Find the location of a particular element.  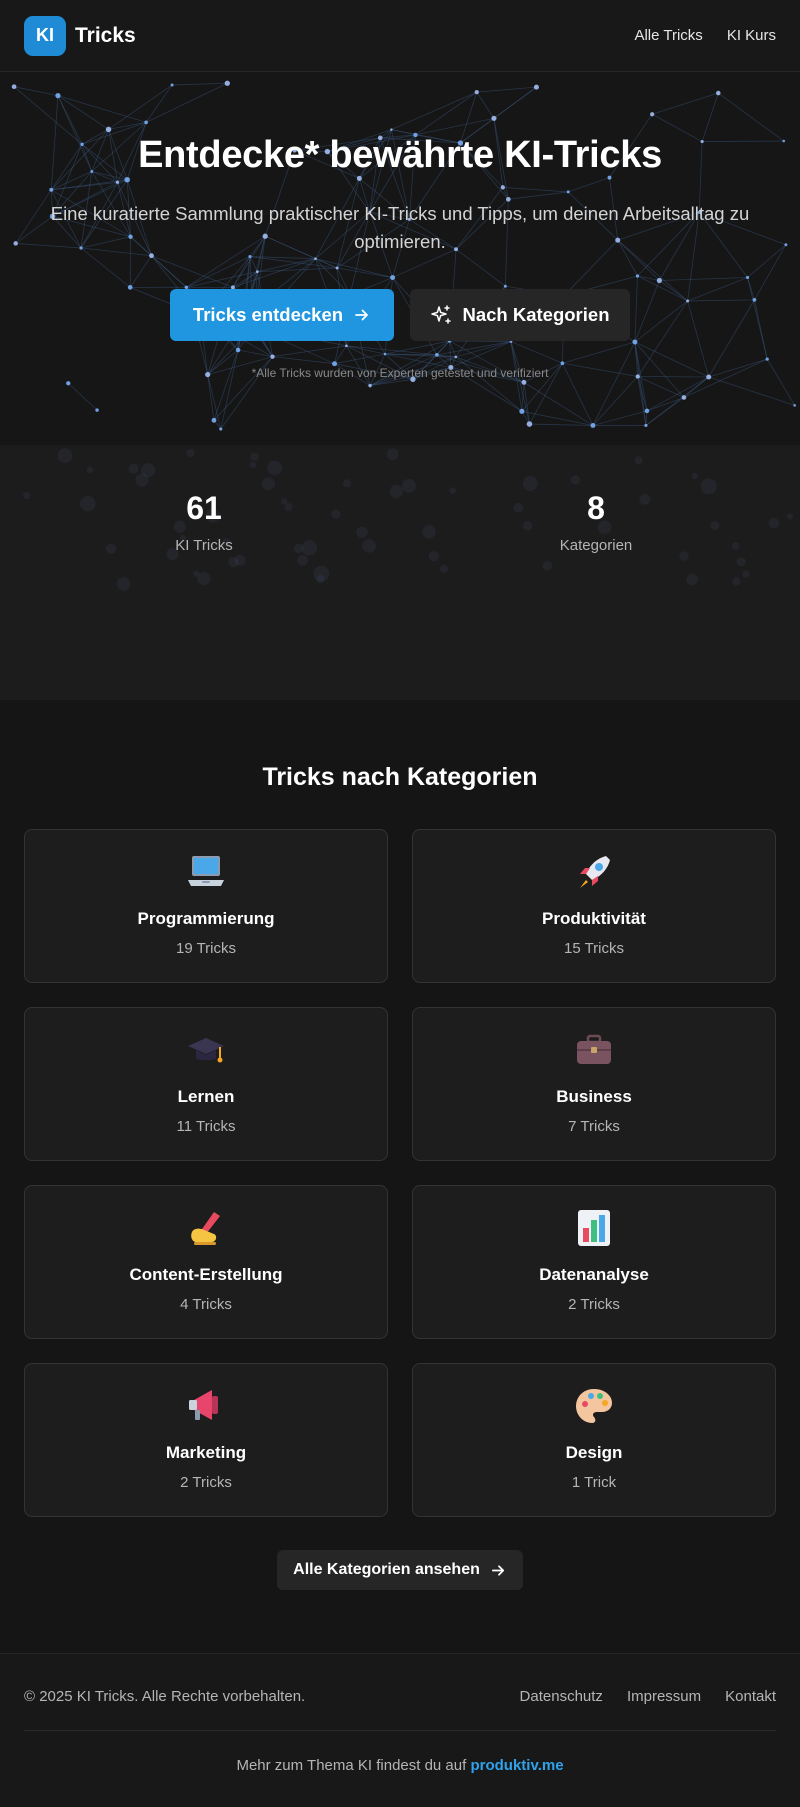

category-card-programmierung: Programmierung 19 Tricks is located at coordinates (206, 906).